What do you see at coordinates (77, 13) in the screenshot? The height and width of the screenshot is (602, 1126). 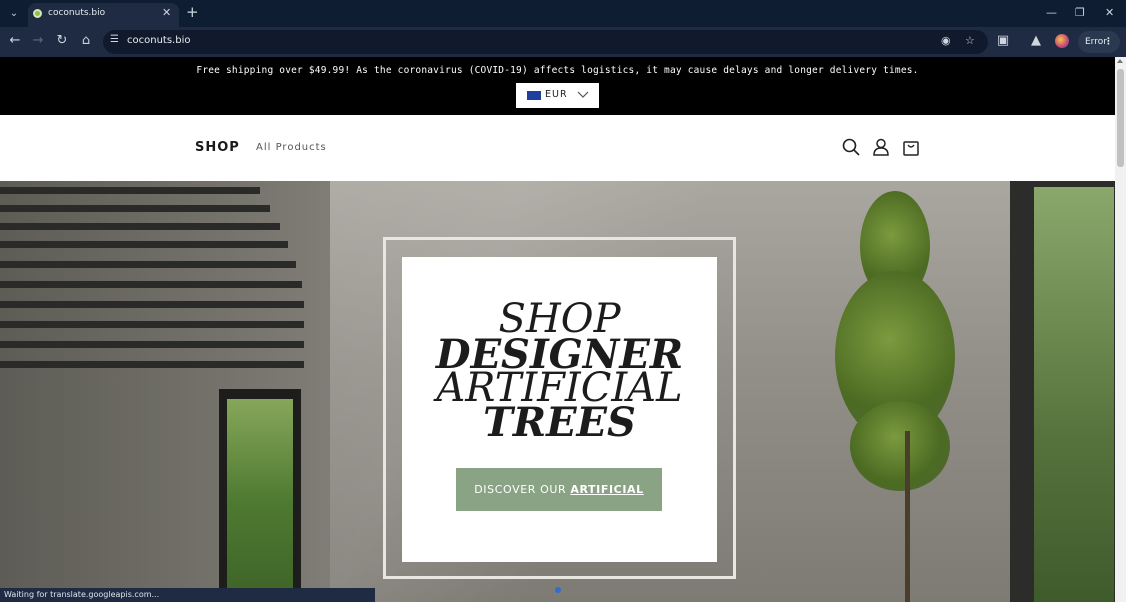 I see `tab-title: coconuts.bio` at bounding box center [77, 13].